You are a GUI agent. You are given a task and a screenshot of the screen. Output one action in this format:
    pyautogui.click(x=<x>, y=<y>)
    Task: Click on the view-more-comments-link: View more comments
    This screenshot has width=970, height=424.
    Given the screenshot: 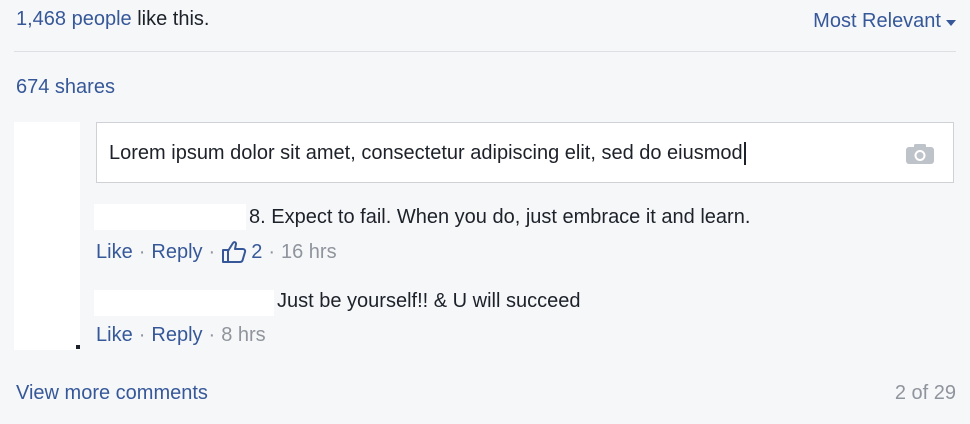 What is the action you would take?
    pyautogui.click(x=112, y=393)
    